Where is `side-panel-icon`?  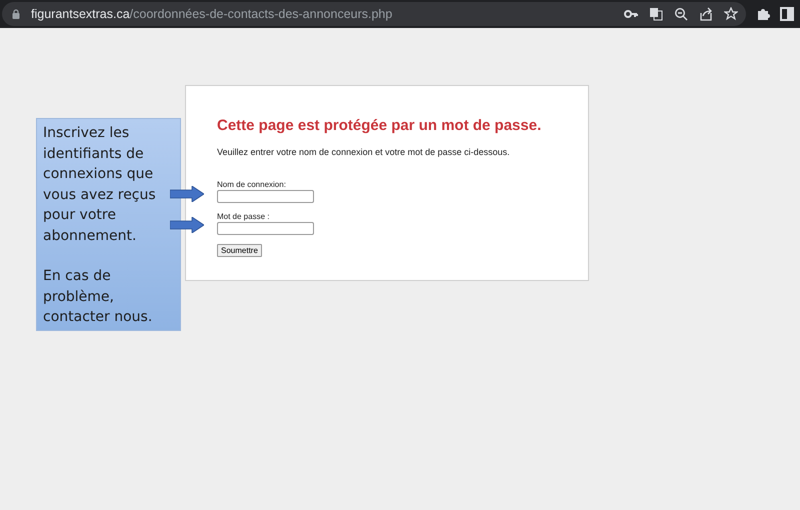
side-panel-icon is located at coordinates (787, 14).